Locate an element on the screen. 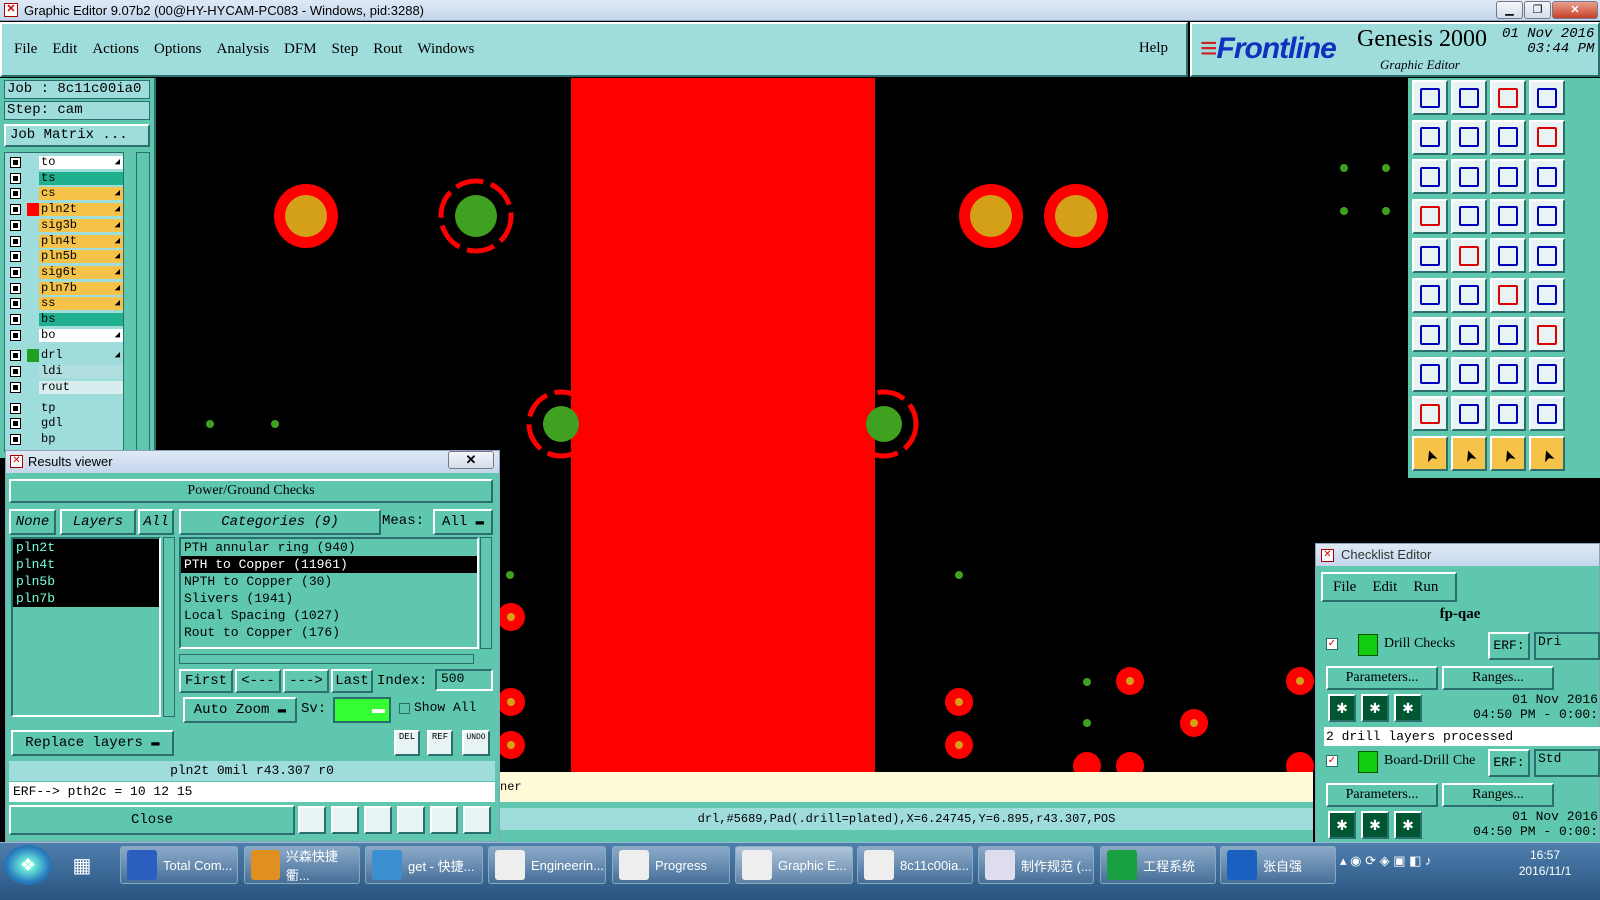  erf-button: ERF: is located at coordinates (1509, 763).